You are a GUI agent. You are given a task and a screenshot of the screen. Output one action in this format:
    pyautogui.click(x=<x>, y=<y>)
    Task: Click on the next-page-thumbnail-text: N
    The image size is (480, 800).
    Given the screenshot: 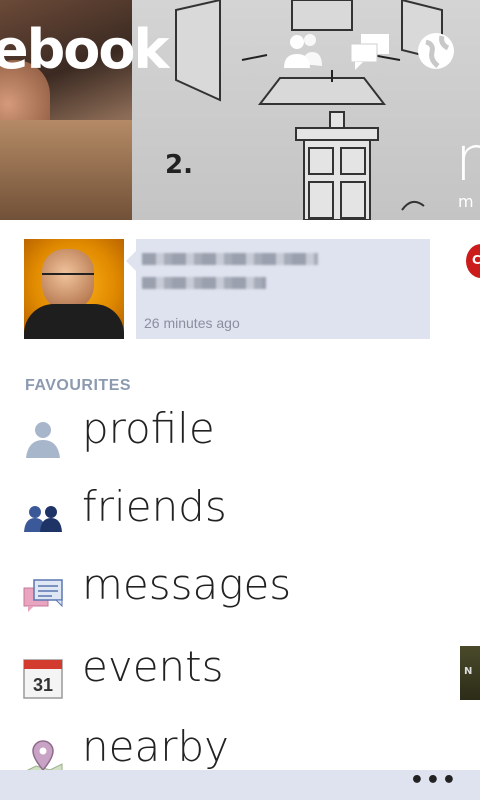 What is the action you would take?
    pyautogui.click(x=468, y=671)
    